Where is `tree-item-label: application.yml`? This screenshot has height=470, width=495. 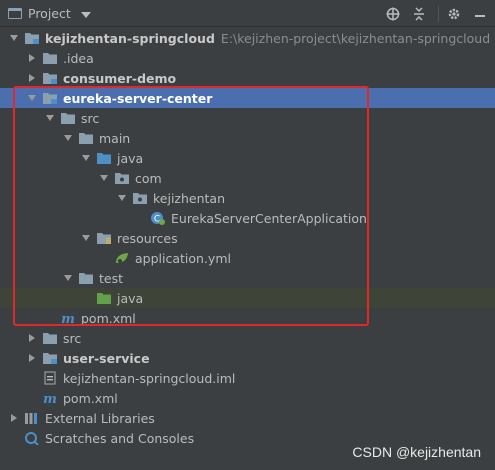 tree-item-label: application.yml is located at coordinates (183, 258).